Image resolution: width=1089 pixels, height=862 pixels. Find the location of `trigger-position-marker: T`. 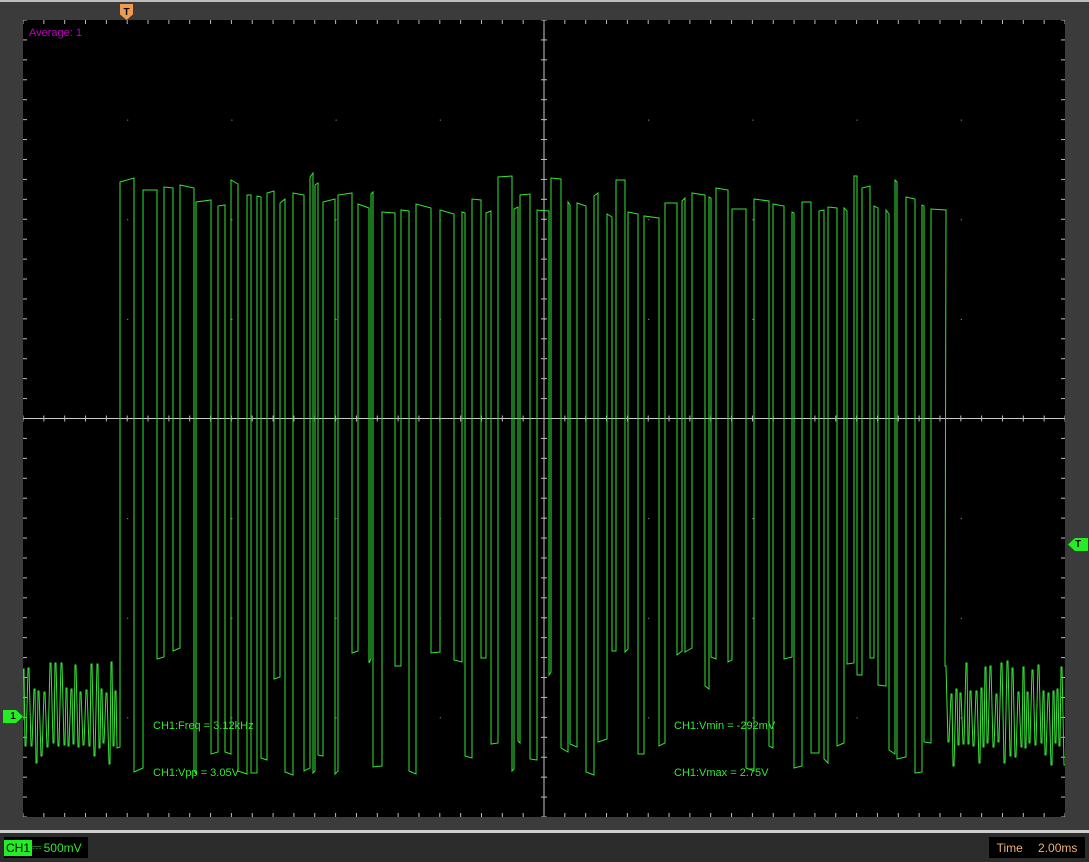

trigger-position-marker: T is located at coordinates (126, 12).